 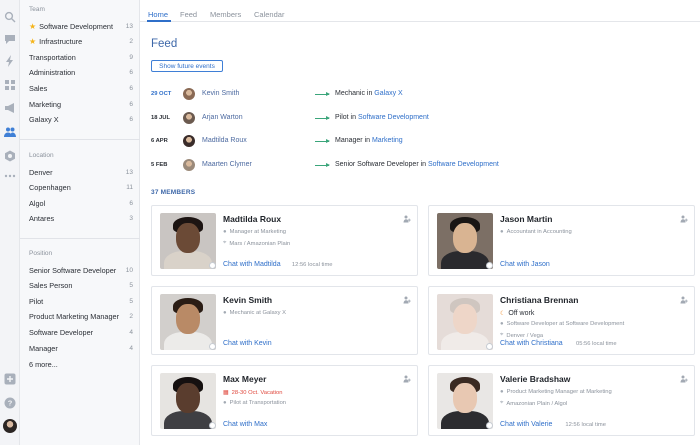 What do you see at coordinates (502, 403) in the screenshot?
I see `location-pin-icon: ⌖` at bounding box center [502, 403].